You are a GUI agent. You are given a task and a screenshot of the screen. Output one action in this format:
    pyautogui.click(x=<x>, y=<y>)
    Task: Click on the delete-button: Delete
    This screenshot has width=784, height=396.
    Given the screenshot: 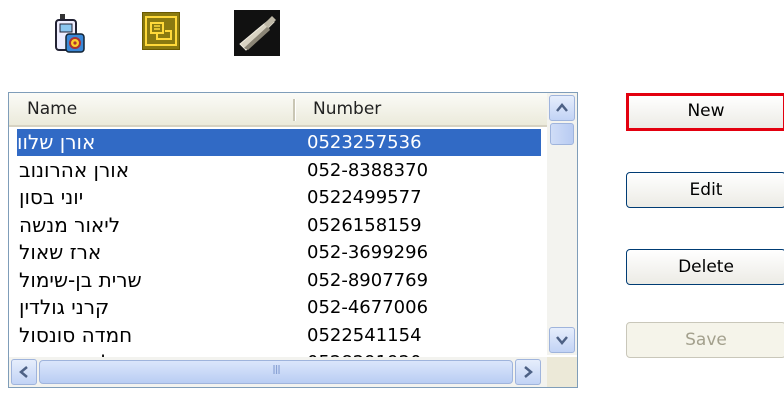 What is the action you would take?
    pyautogui.click(x=705, y=267)
    